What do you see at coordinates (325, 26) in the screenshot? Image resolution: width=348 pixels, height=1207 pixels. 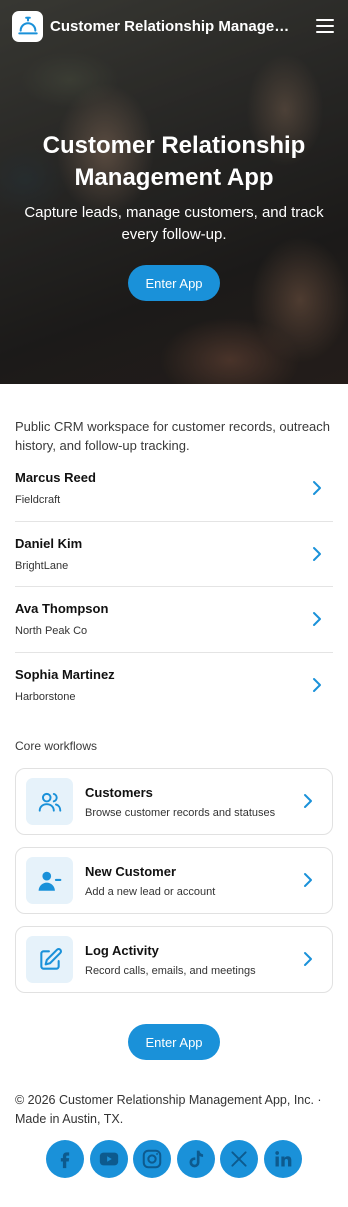 I see `hamburger-menu-icon` at bounding box center [325, 26].